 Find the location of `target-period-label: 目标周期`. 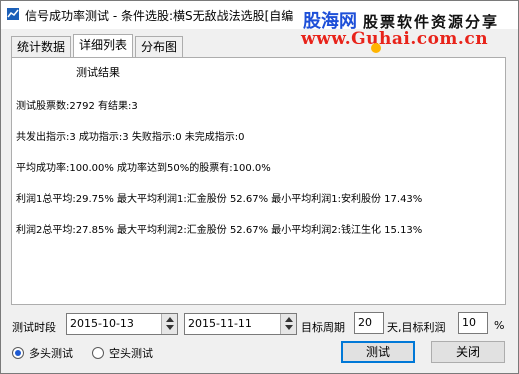

target-period-label: 目标周期 is located at coordinates (323, 327).